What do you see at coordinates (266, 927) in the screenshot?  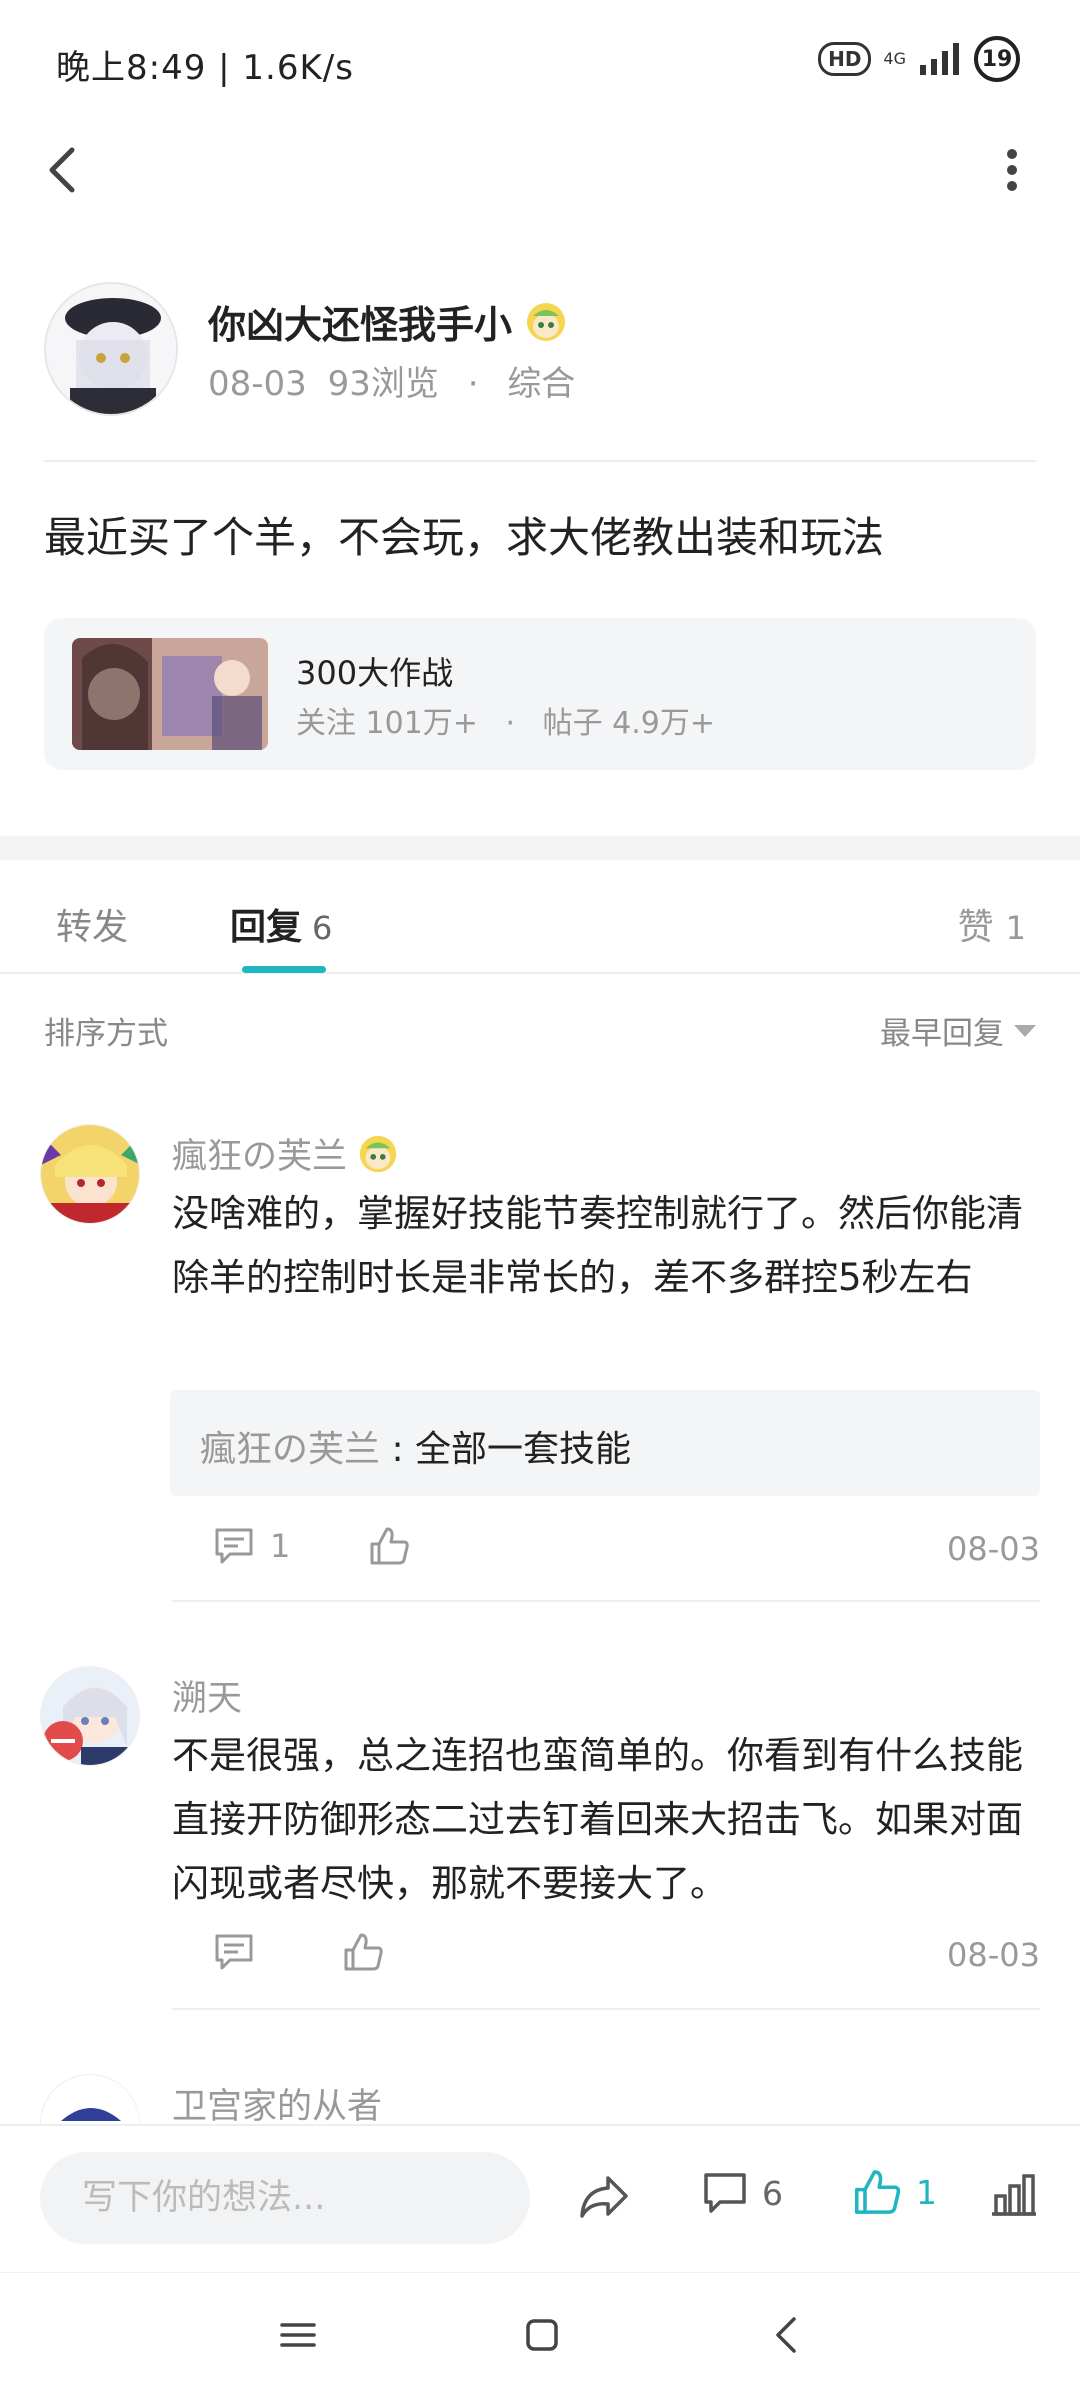 I see `tab-reply-label: 回复` at bounding box center [266, 927].